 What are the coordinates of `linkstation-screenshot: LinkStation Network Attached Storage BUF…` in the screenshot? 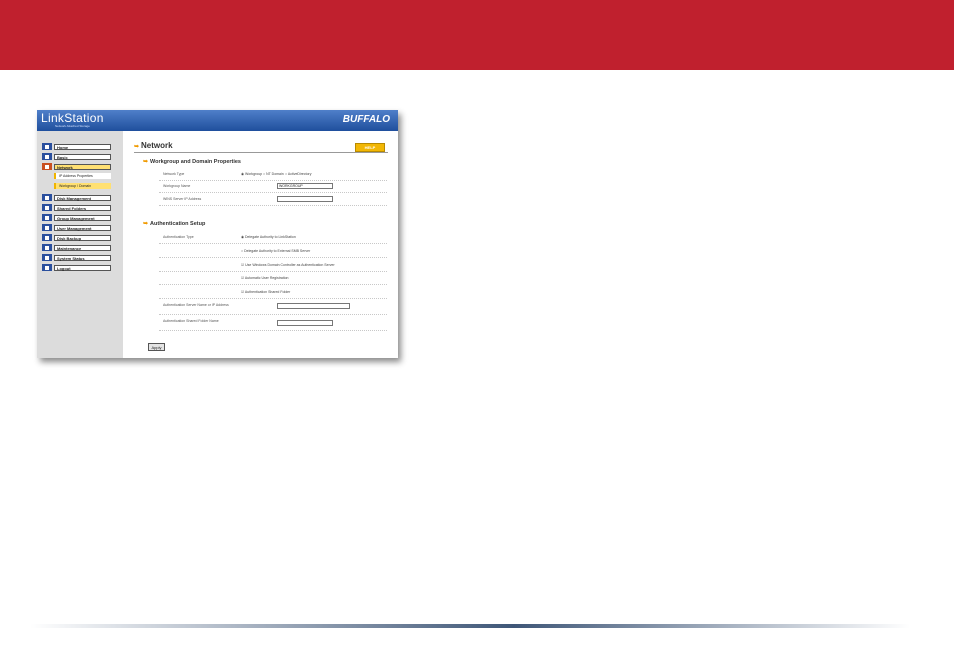 It's located at (217, 234).